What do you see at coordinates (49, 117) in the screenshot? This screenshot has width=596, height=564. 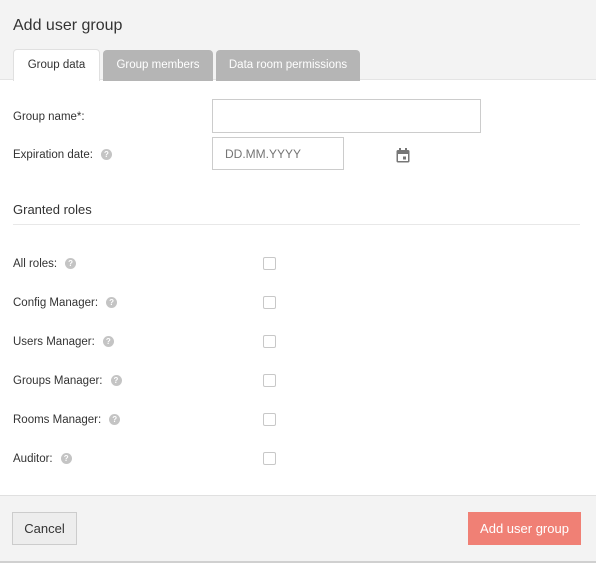 I see `group-name-label: Group name*:` at bounding box center [49, 117].